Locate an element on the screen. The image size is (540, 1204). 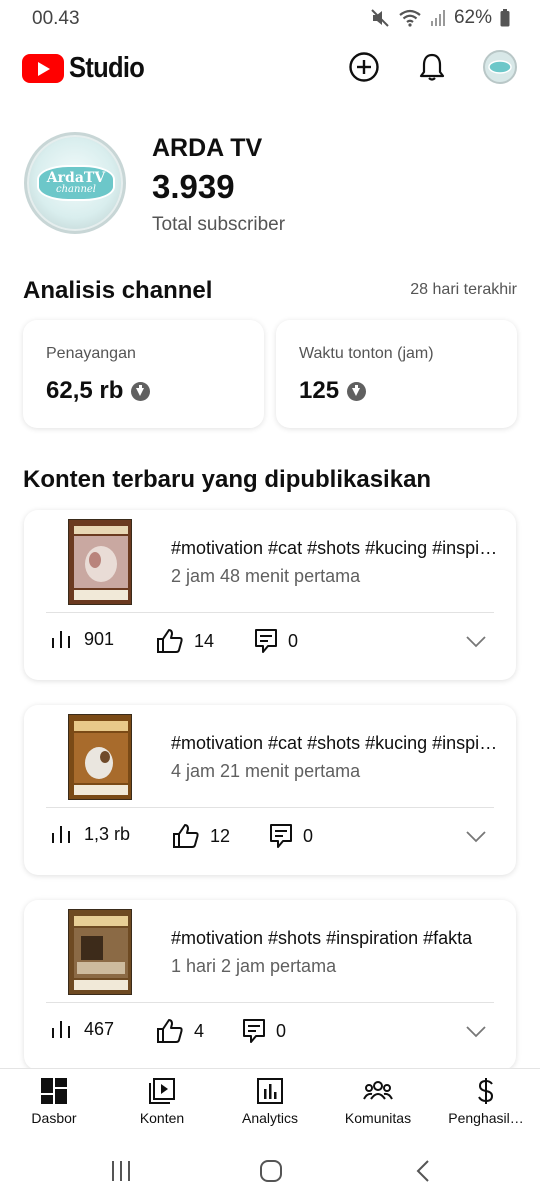
likes-count: 14 is located at coordinates (204, 640).